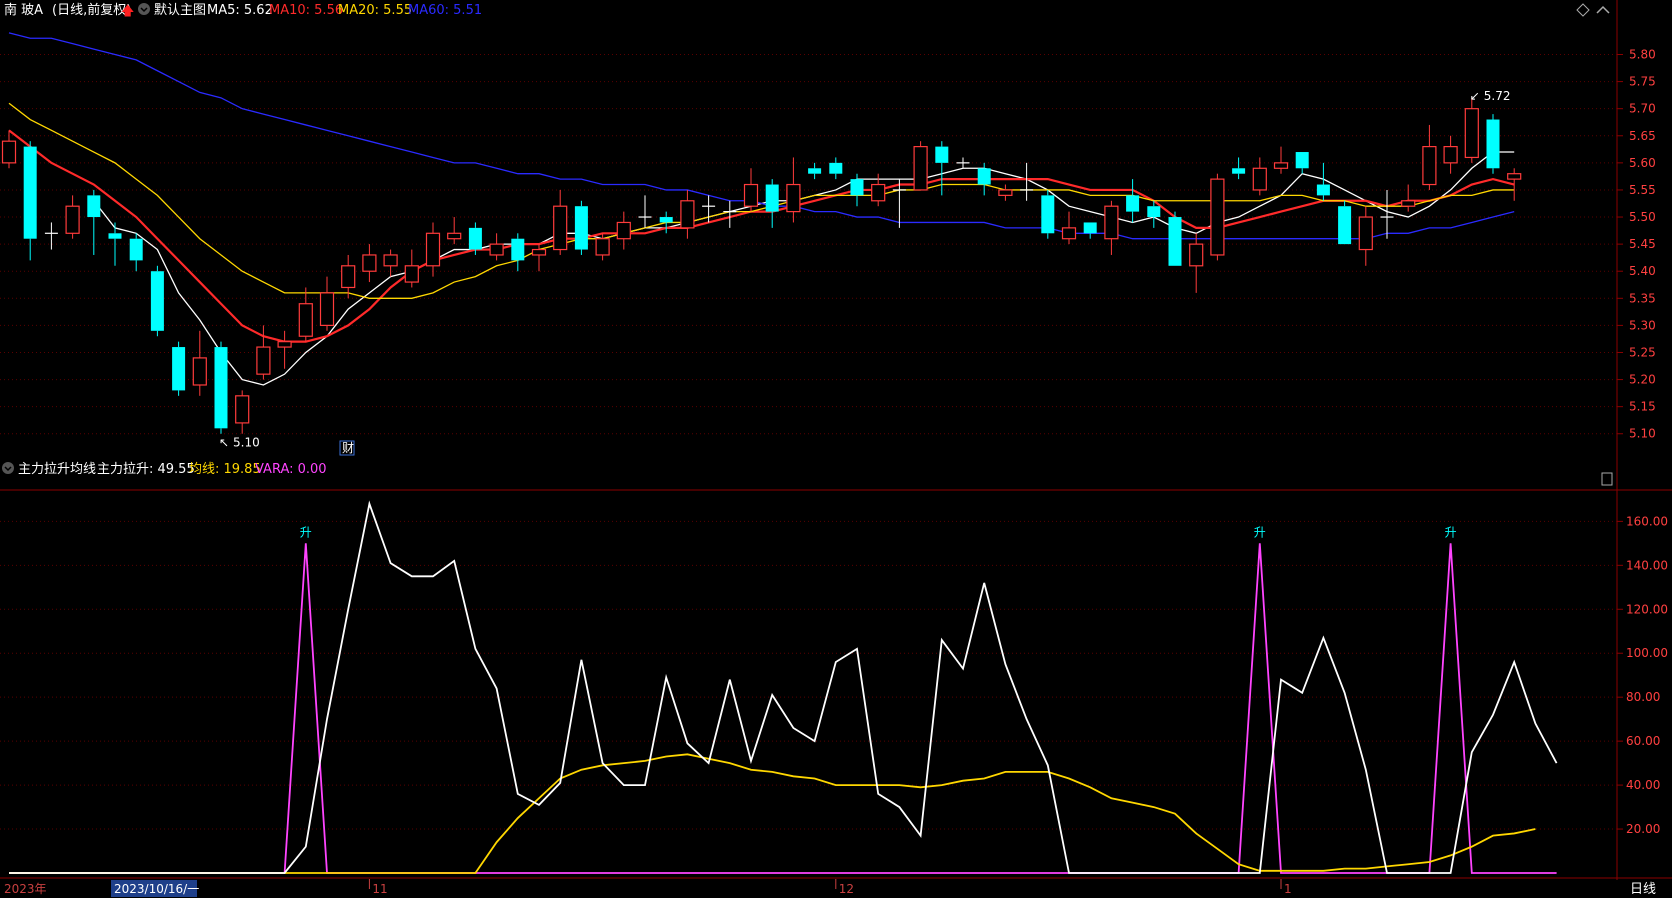  Describe the element at coordinates (1647, 609) in the screenshot. I see `indicator-tick-label: 120.00` at that location.